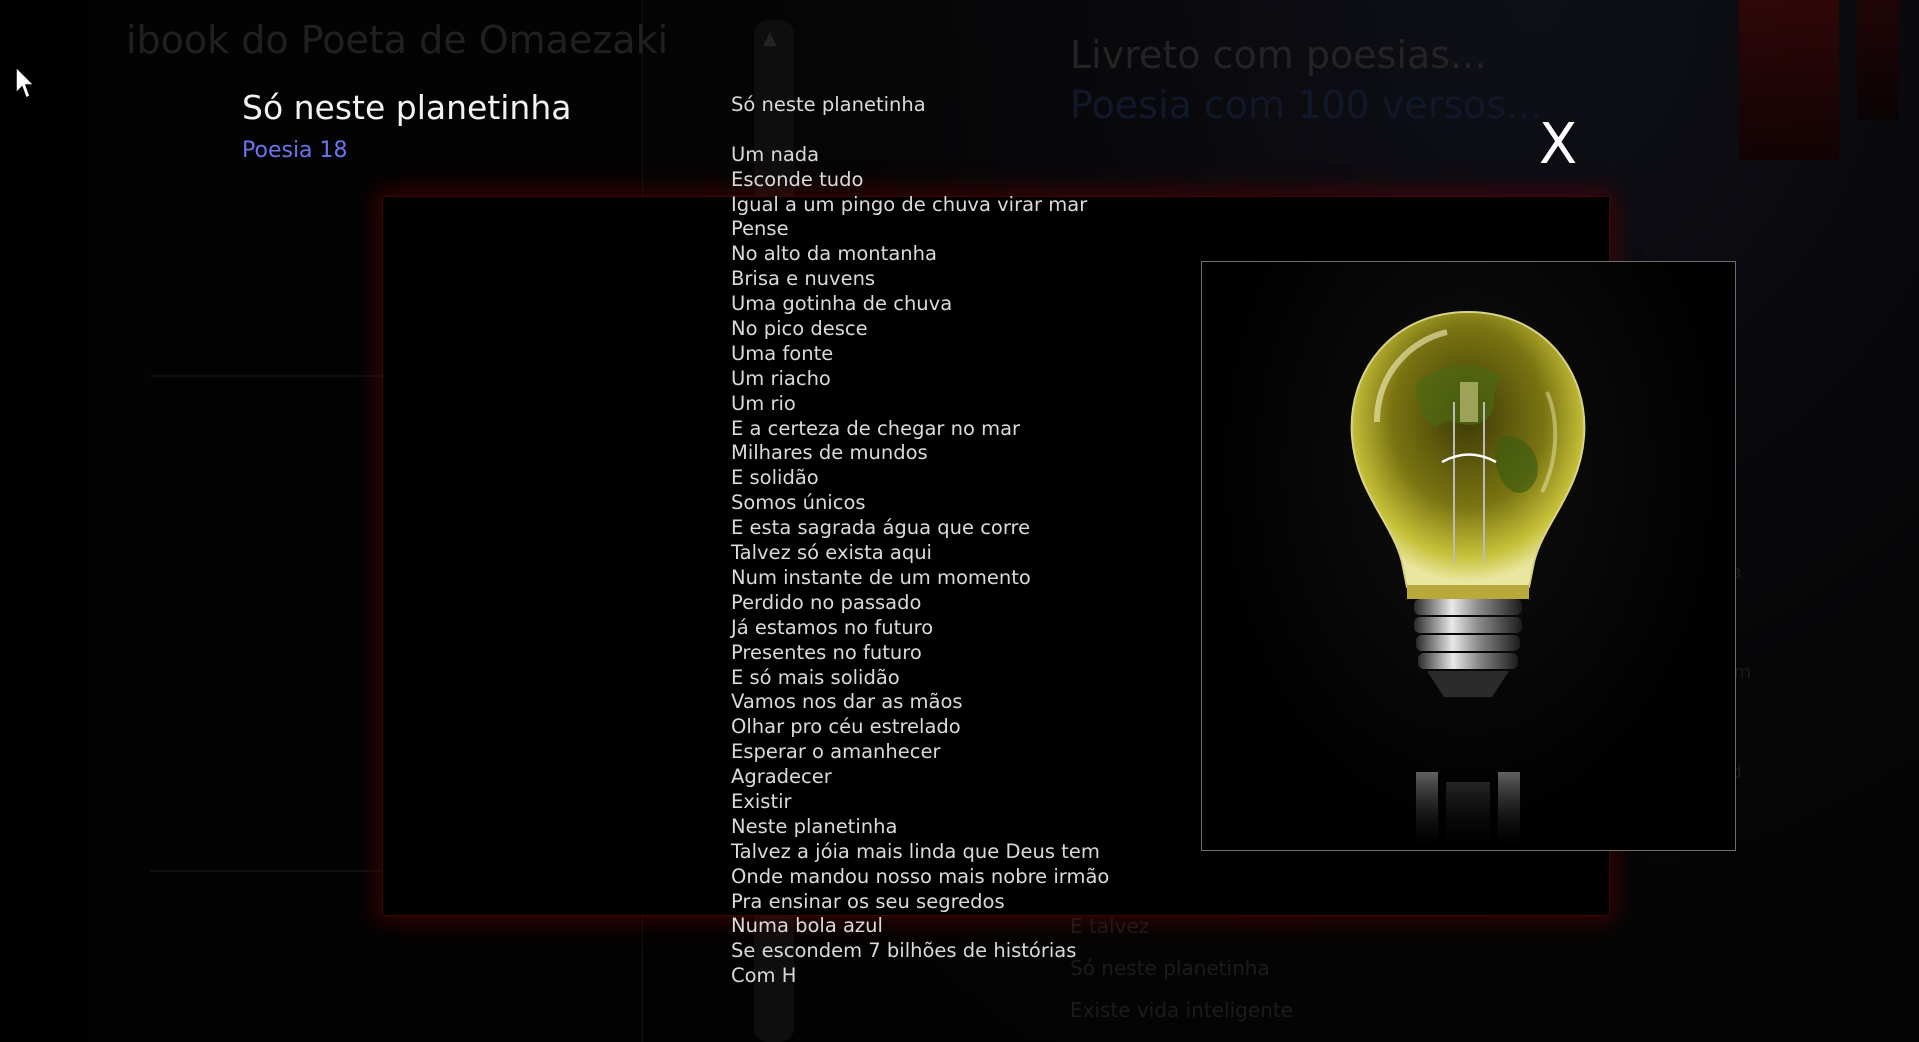 The image size is (1919, 1042). I want to click on poem-verse: Já estamos no futuro, so click(832, 627).